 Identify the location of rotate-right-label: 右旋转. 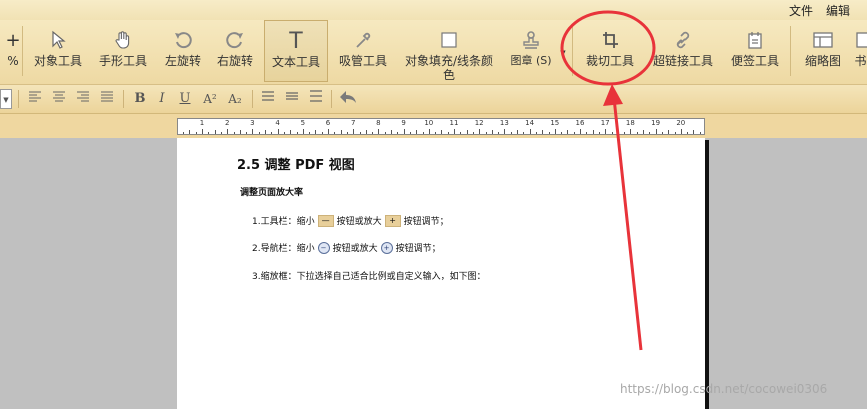
(234, 61).